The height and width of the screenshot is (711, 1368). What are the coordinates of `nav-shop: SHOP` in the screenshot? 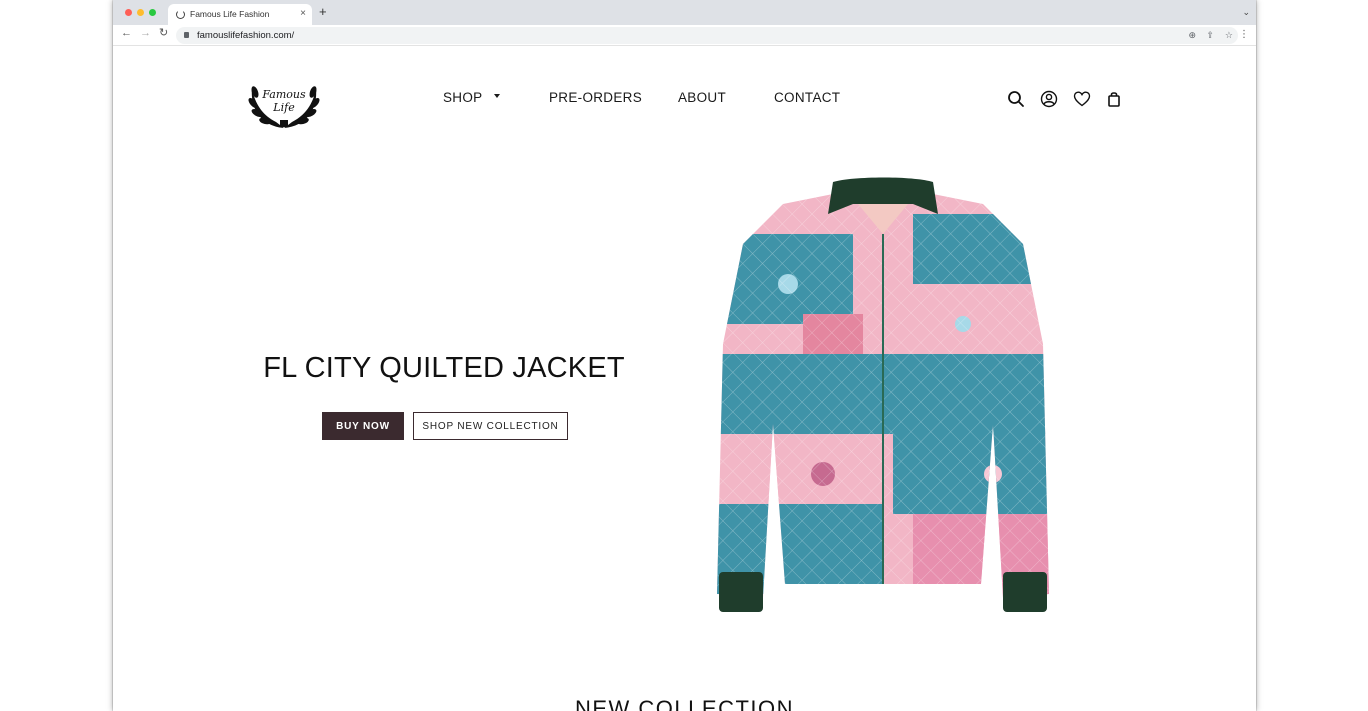 It's located at (472, 97).